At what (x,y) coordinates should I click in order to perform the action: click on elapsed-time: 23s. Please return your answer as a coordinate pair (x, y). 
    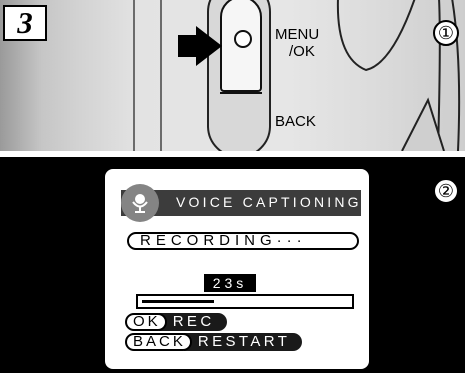
    Looking at the image, I should click on (230, 283).